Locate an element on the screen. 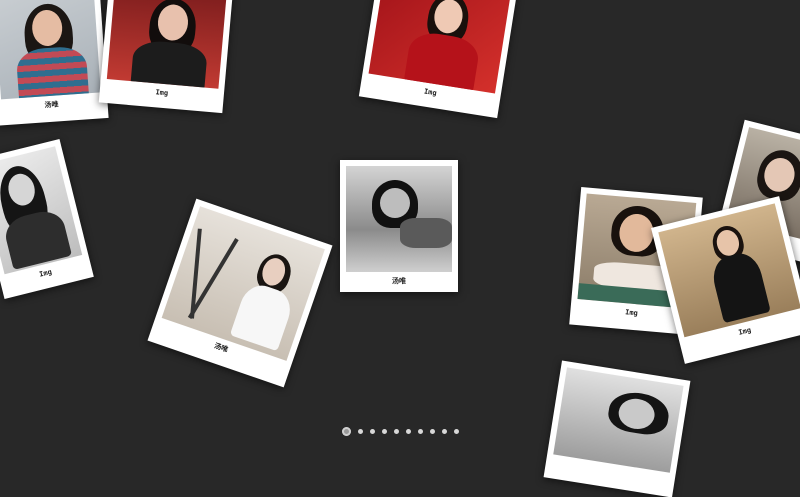 This screenshot has width=800, height=497. pagination-dot-active is located at coordinates (346, 431).